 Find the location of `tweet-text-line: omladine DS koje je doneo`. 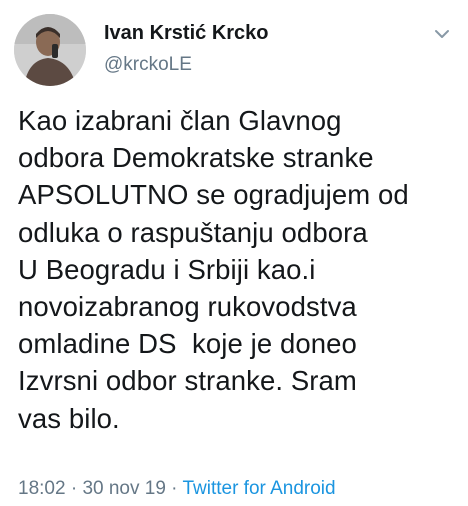

tweet-text-line: omladine DS koje je doneo is located at coordinates (187, 344).